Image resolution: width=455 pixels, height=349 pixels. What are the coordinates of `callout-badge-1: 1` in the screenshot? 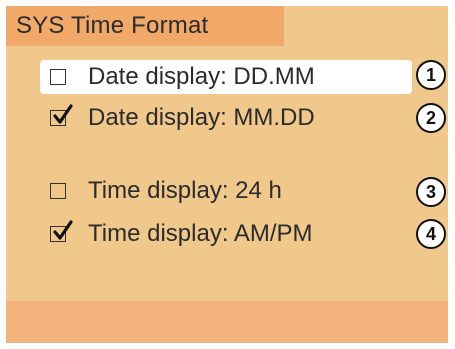 It's located at (431, 75).